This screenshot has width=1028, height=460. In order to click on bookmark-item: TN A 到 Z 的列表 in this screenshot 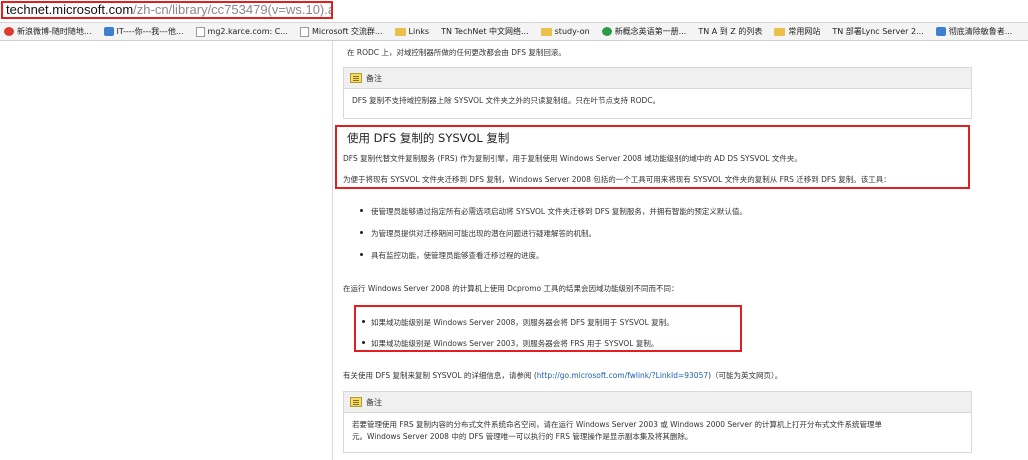, I will do `click(730, 31)`.